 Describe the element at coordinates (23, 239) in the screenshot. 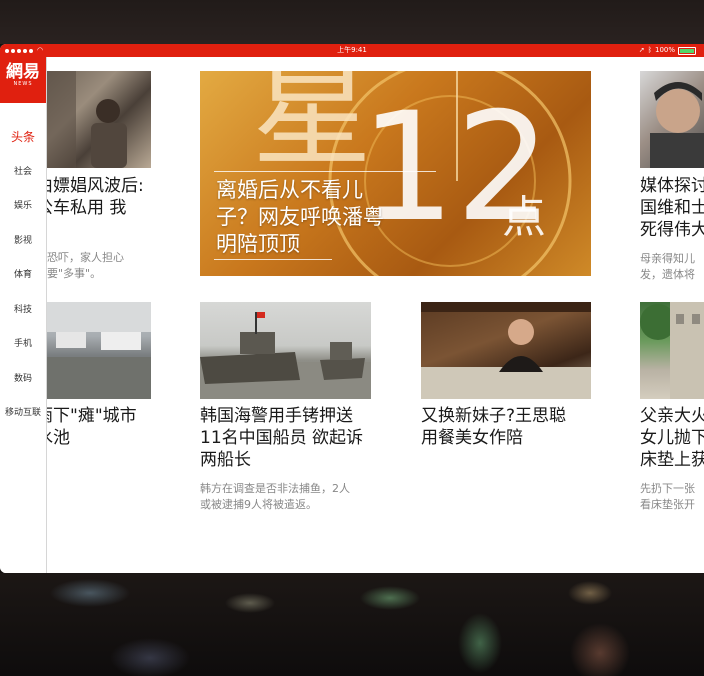

I see `sidebar-item-film: 影视` at that location.